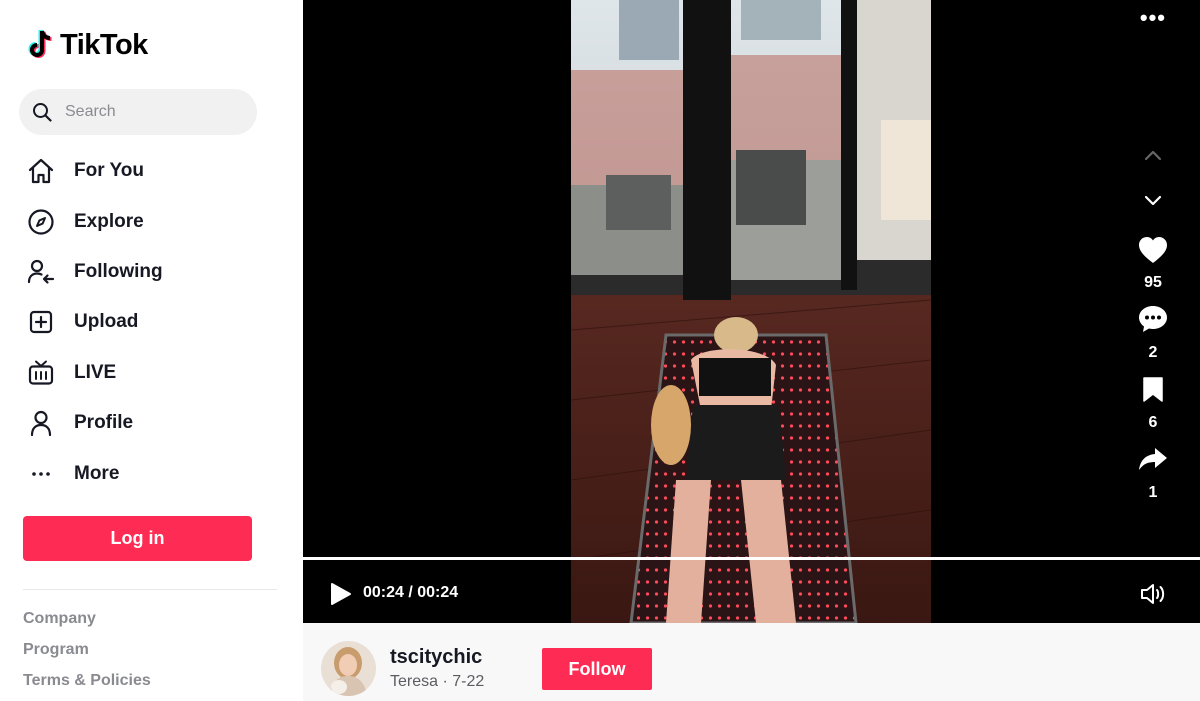  I want to click on upload-icon, so click(41, 322).